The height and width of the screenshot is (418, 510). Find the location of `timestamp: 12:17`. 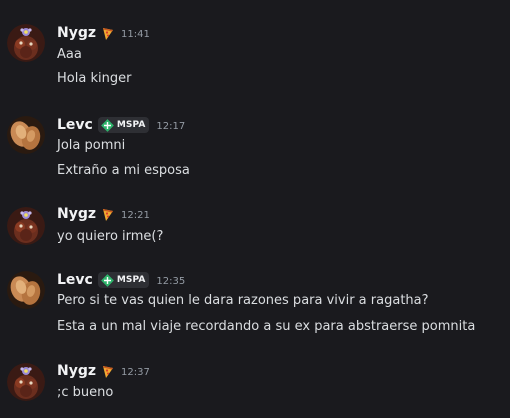

timestamp: 12:17 is located at coordinates (170, 125).